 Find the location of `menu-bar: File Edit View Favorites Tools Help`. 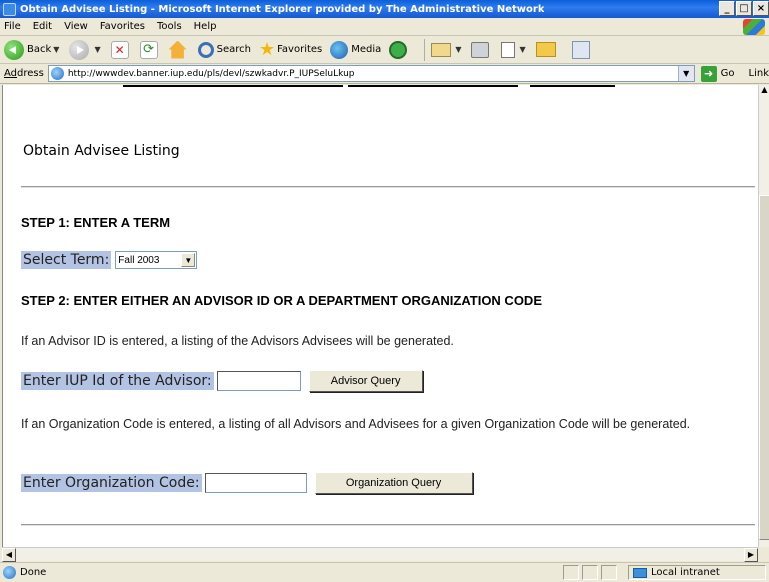

menu-bar: File Edit View Favorites Tools Help is located at coordinates (384, 27).